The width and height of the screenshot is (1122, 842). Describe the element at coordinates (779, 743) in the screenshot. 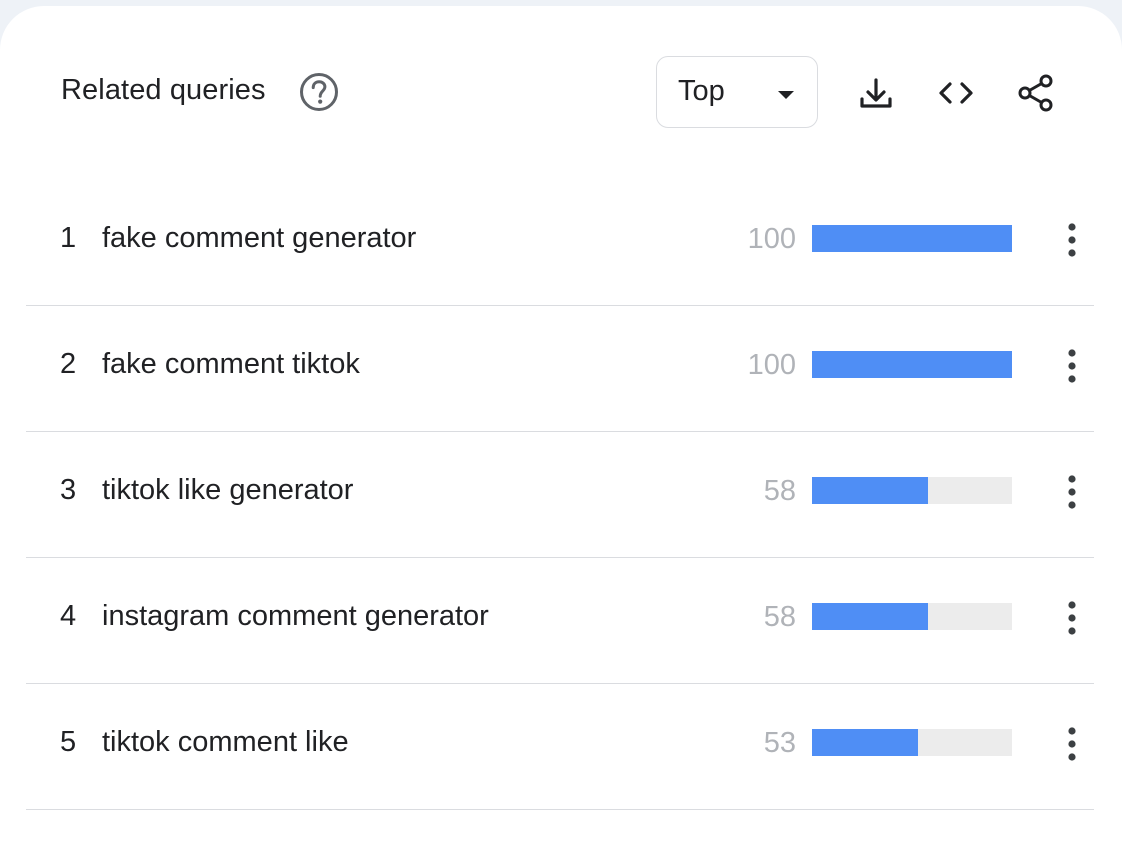

I see `query-value: 53` at that location.